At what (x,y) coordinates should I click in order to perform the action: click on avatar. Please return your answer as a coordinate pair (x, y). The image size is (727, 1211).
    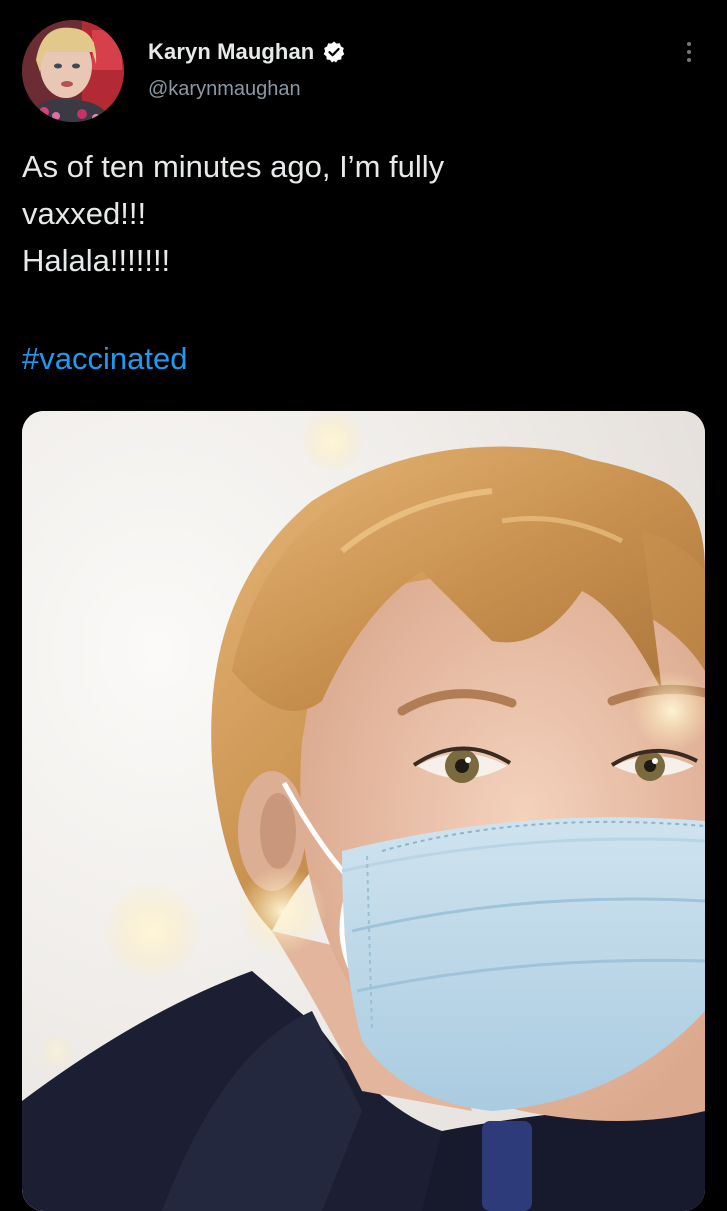
    Looking at the image, I should click on (73, 71).